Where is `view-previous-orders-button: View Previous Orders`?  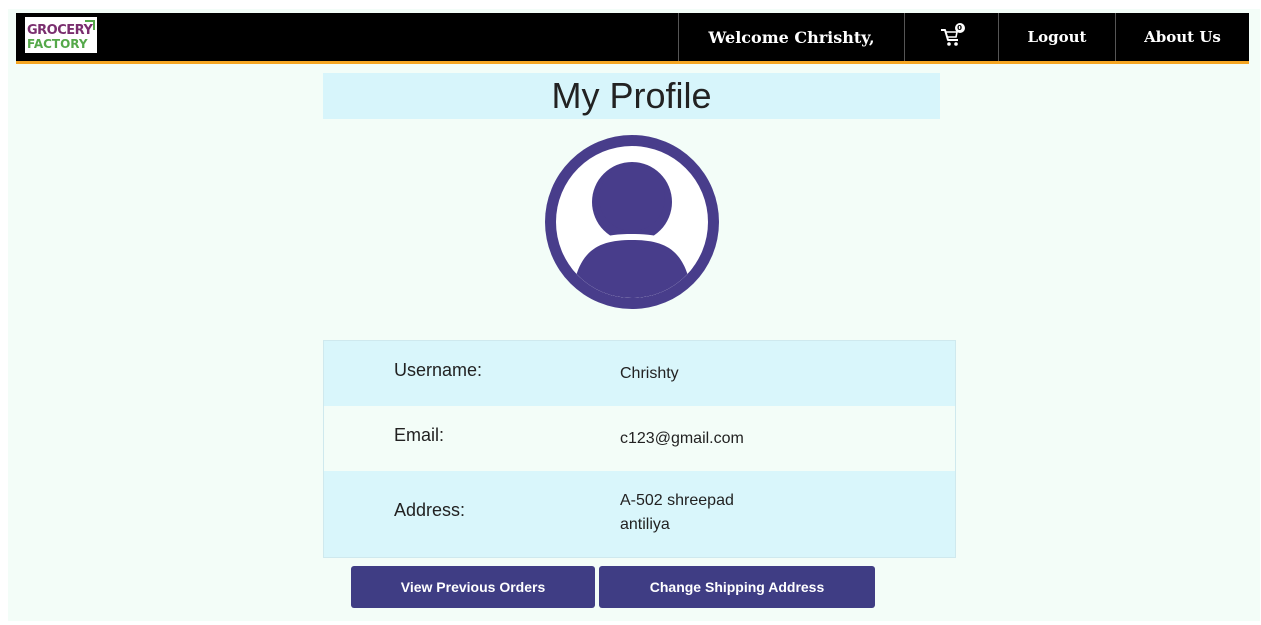
view-previous-orders-button: View Previous Orders is located at coordinates (473, 587).